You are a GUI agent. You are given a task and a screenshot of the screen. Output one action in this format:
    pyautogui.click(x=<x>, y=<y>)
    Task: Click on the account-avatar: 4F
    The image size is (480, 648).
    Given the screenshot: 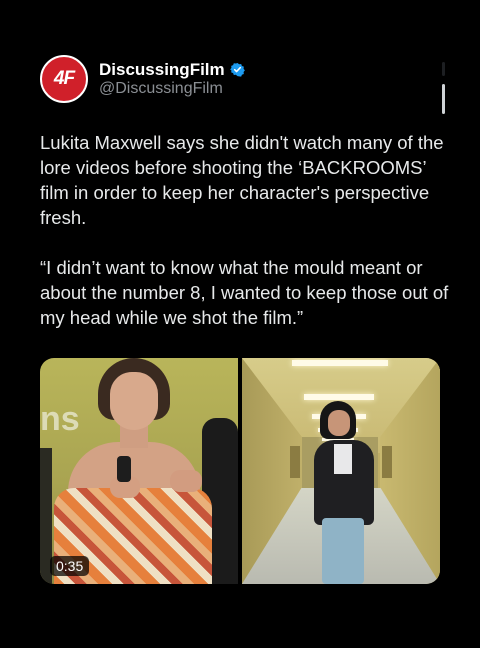 What is the action you would take?
    pyautogui.click(x=64, y=79)
    